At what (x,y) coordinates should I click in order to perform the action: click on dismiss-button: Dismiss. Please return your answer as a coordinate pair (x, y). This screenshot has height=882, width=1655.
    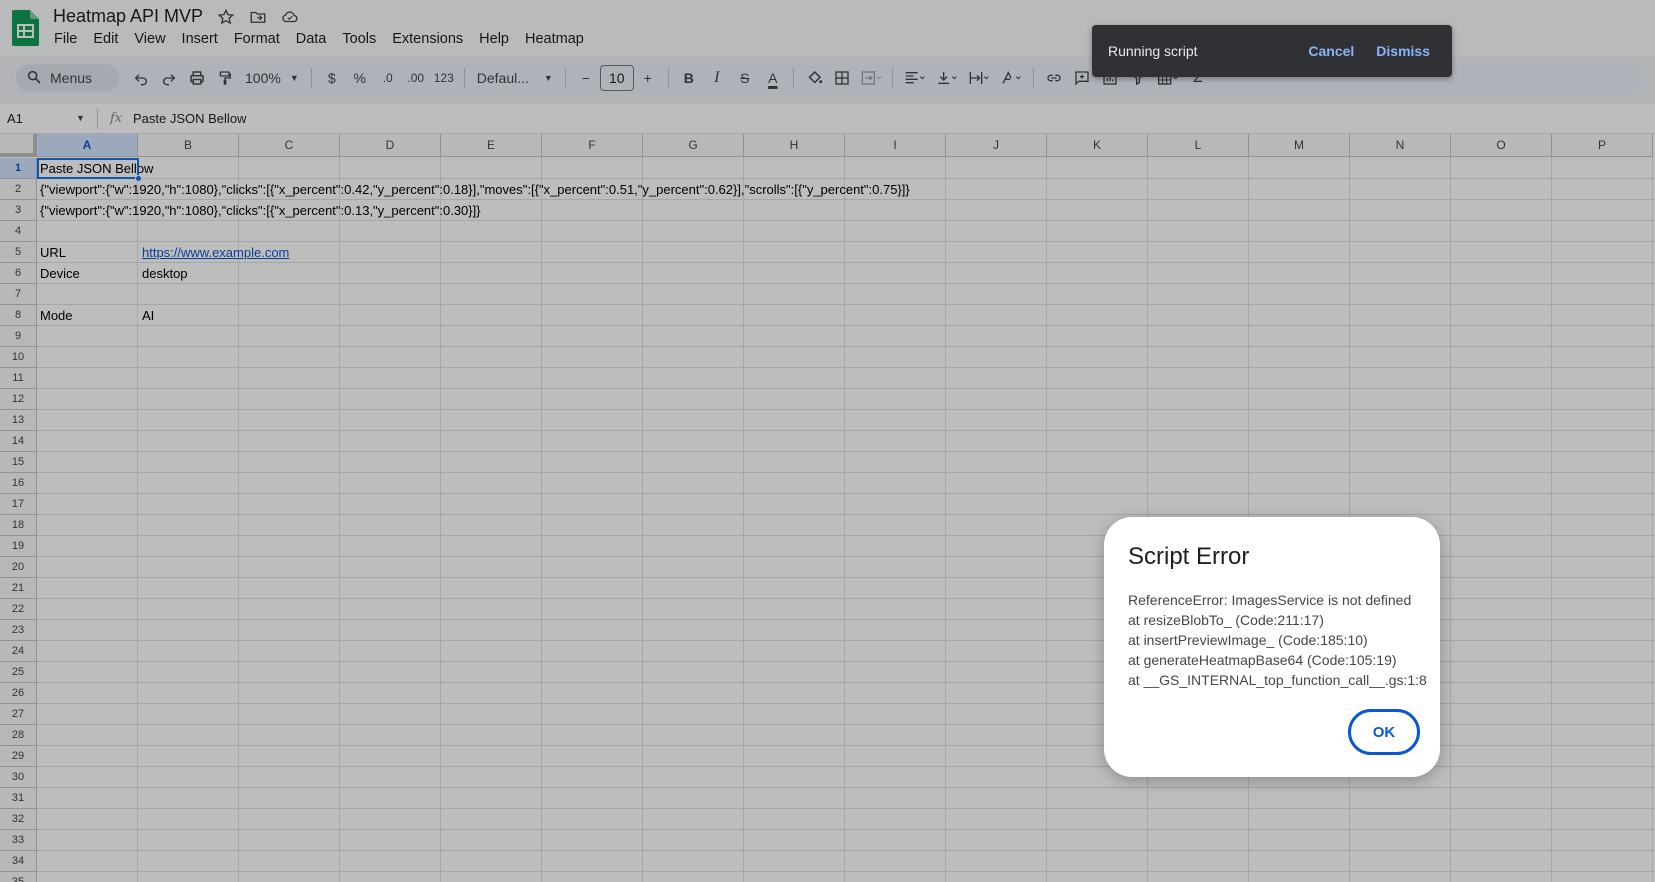
    Looking at the image, I should click on (1403, 51).